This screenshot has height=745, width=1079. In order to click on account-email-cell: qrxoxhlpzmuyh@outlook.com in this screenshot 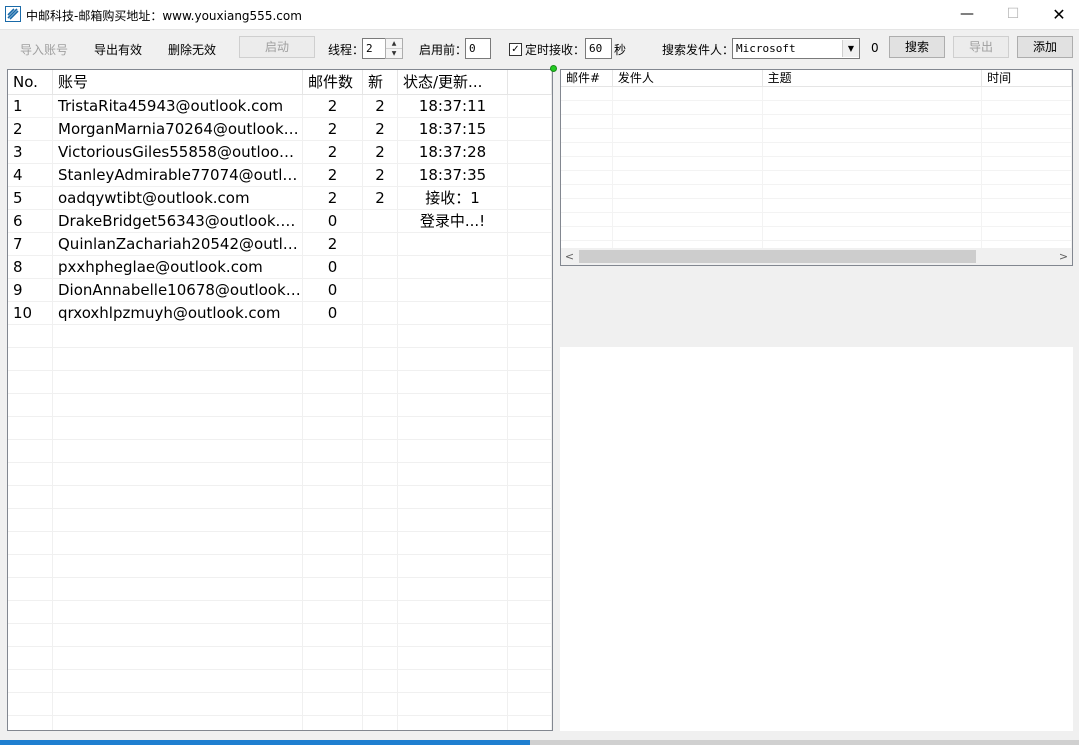, I will do `click(178, 313)`.